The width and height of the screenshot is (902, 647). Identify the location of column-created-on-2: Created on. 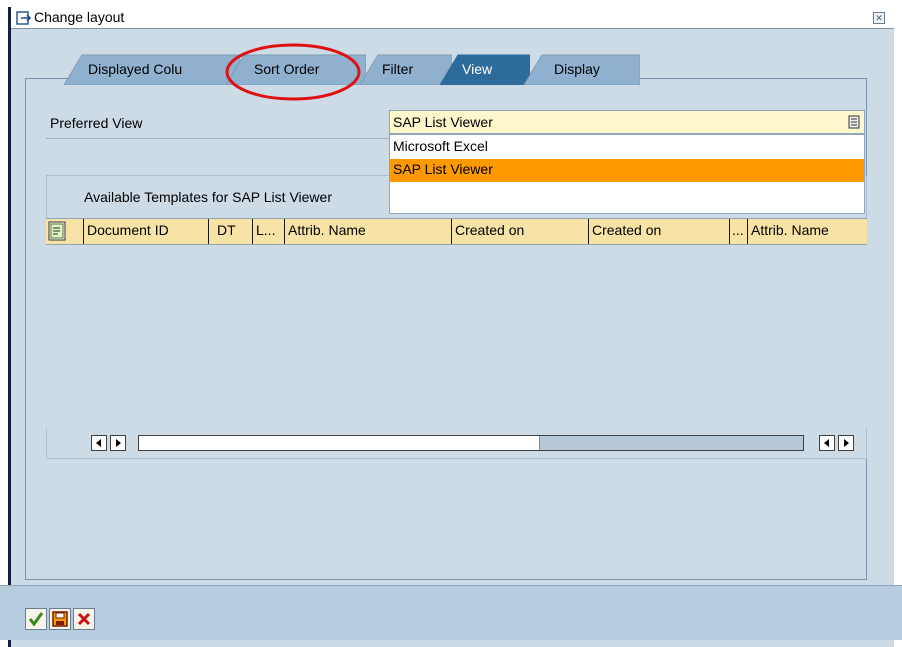
(659, 231).